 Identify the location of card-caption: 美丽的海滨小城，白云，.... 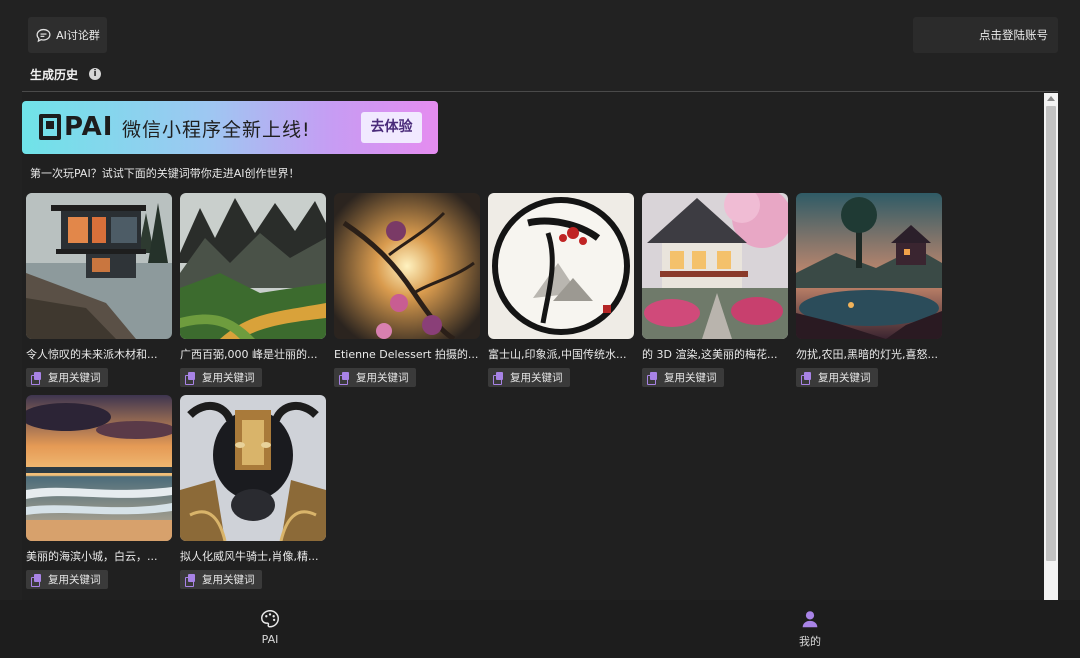
(92, 556).